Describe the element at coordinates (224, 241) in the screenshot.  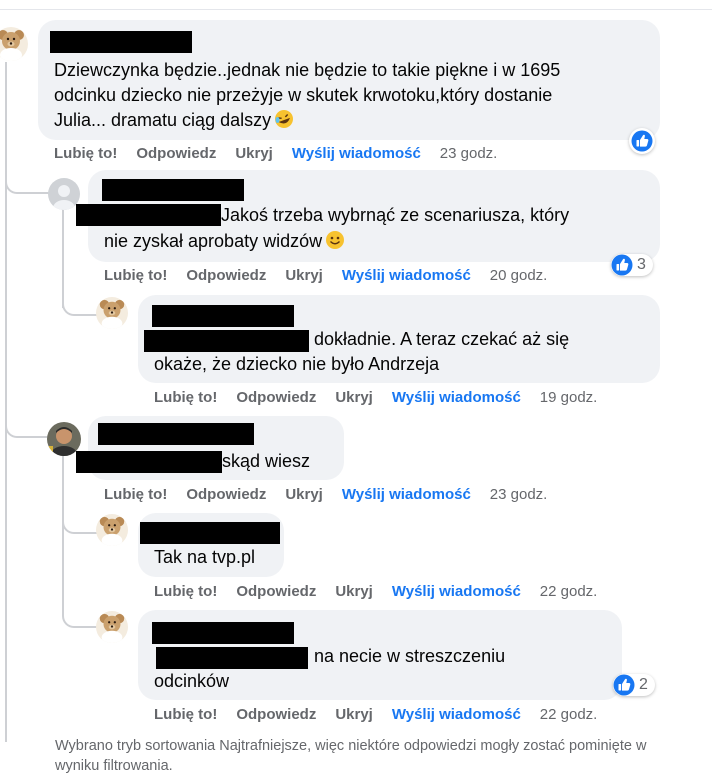
I see `comment-text: nie zyskał aprobaty widzów` at that location.